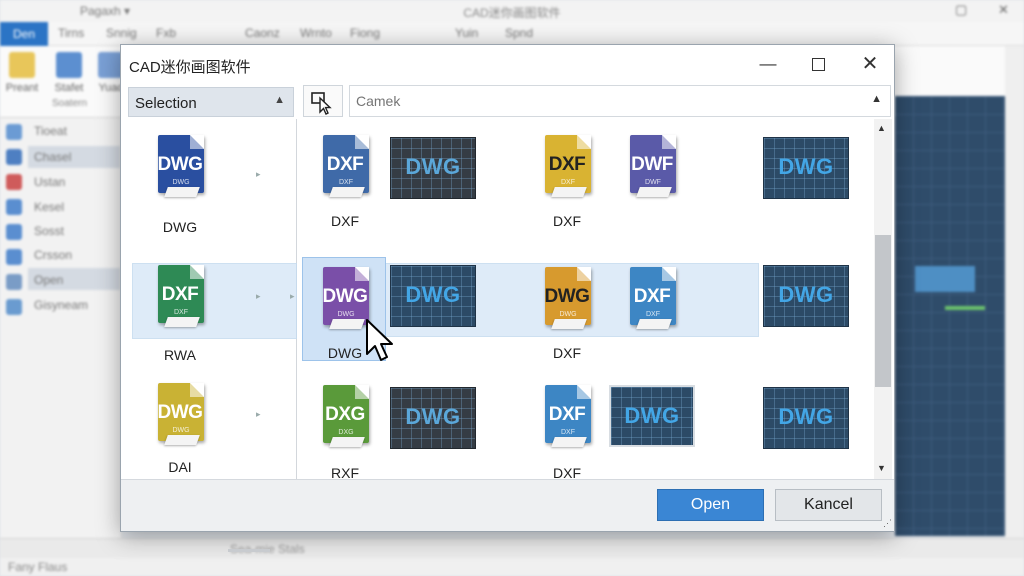 The width and height of the screenshot is (1024, 576). I want to click on grid-file-item: DWG DWG DXF, so click(567, 311).